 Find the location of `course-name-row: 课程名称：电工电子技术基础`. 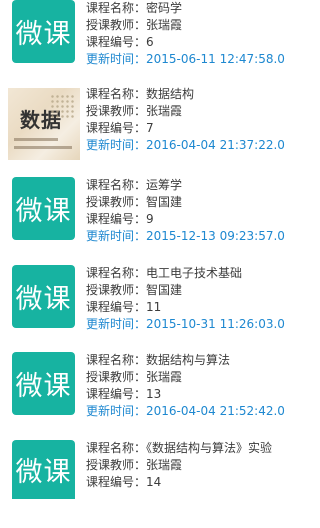

course-name-row: 课程名称：电工电子技术基础 is located at coordinates (201, 273).